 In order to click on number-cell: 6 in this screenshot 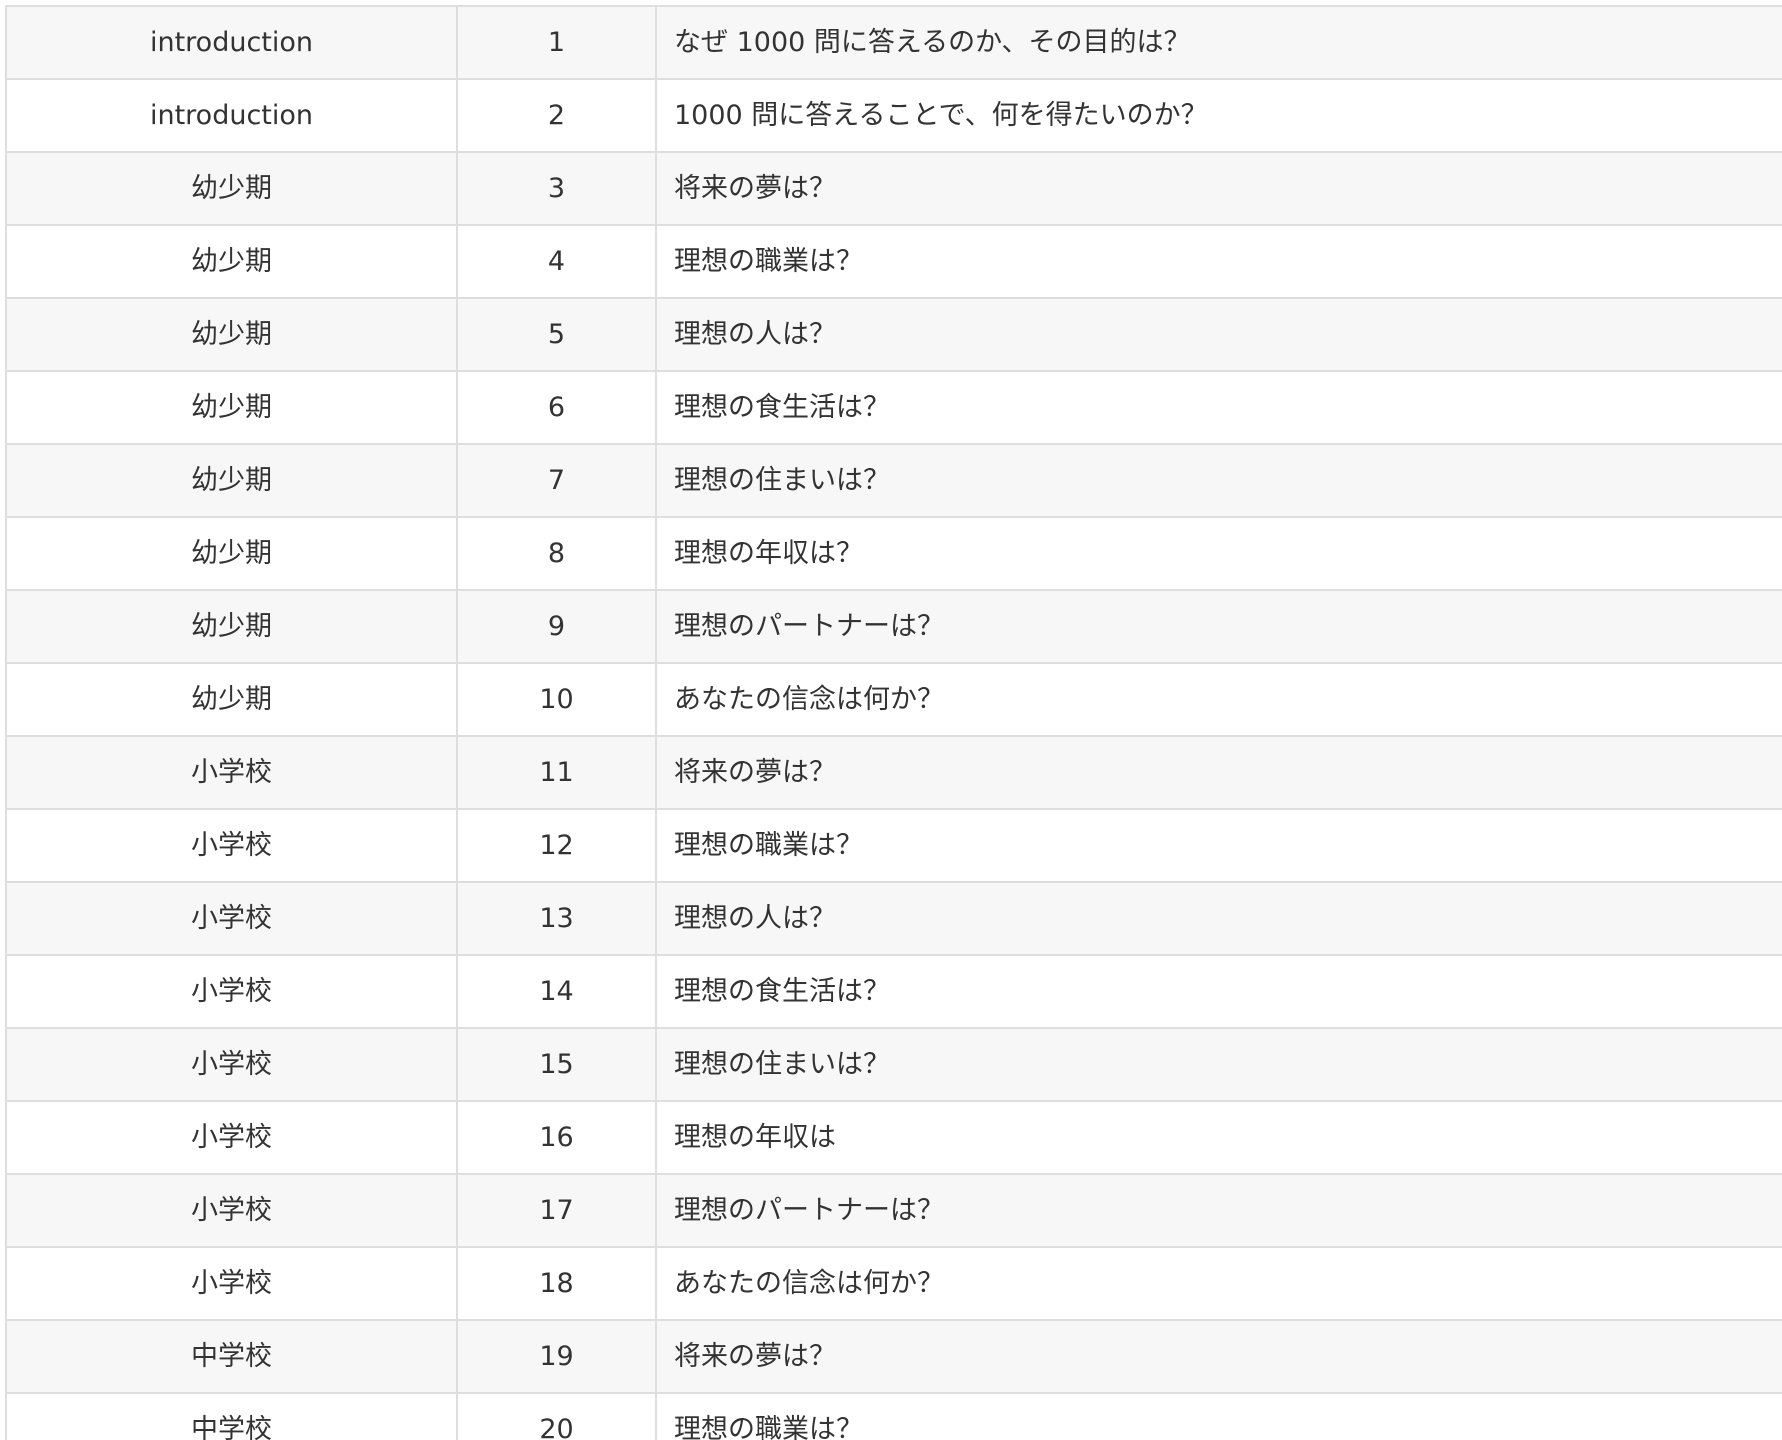, I will do `click(556, 407)`.